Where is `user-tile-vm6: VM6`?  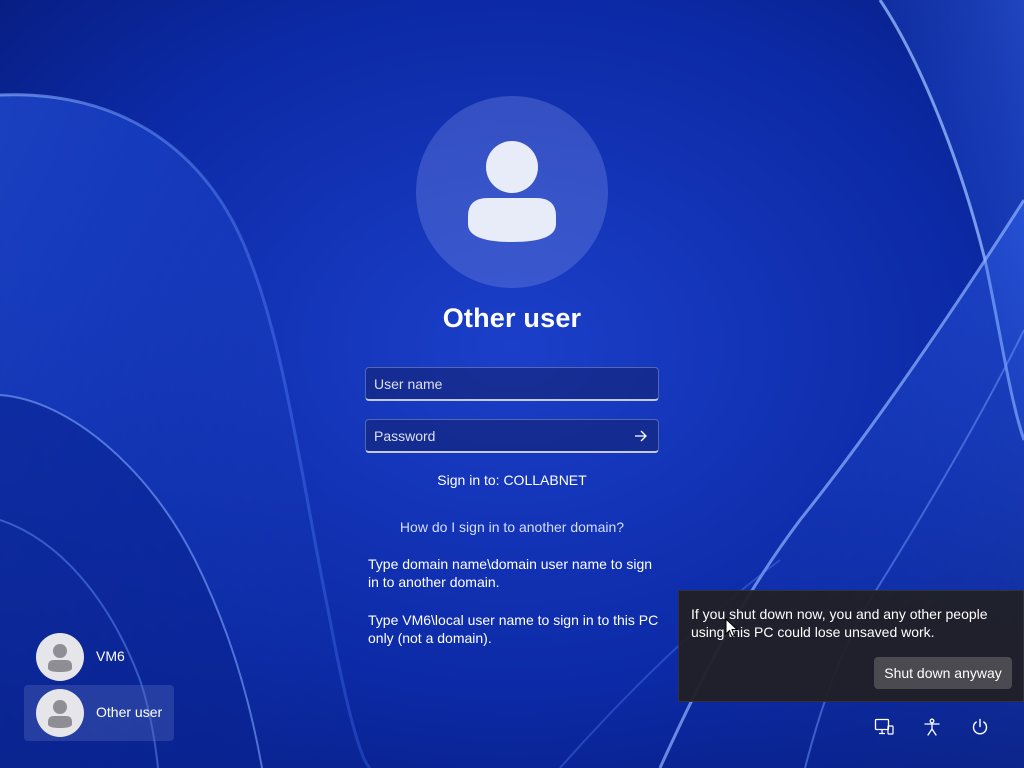 user-tile-vm6: VM6 is located at coordinates (99, 657).